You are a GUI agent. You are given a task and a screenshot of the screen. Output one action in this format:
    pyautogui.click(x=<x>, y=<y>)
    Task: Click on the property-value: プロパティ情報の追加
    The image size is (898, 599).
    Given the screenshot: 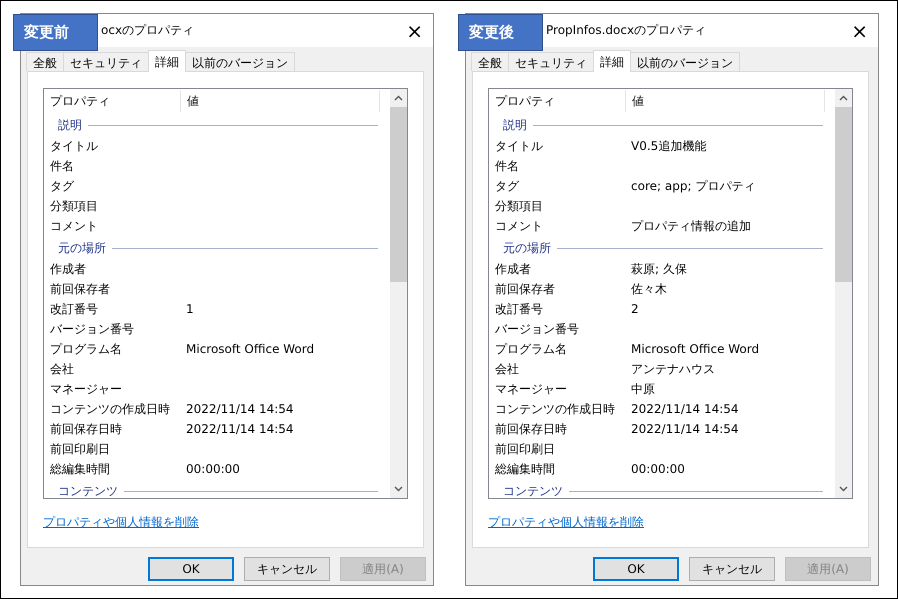 What is the action you would take?
    pyautogui.click(x=690, y=226)
    